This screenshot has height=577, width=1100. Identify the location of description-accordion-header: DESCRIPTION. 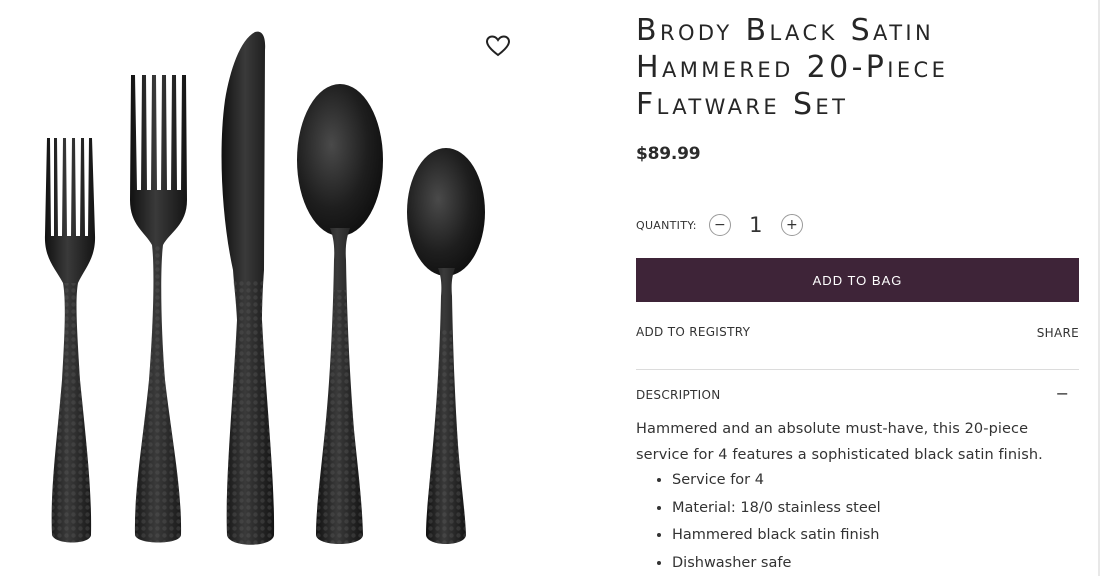
(678, 395).